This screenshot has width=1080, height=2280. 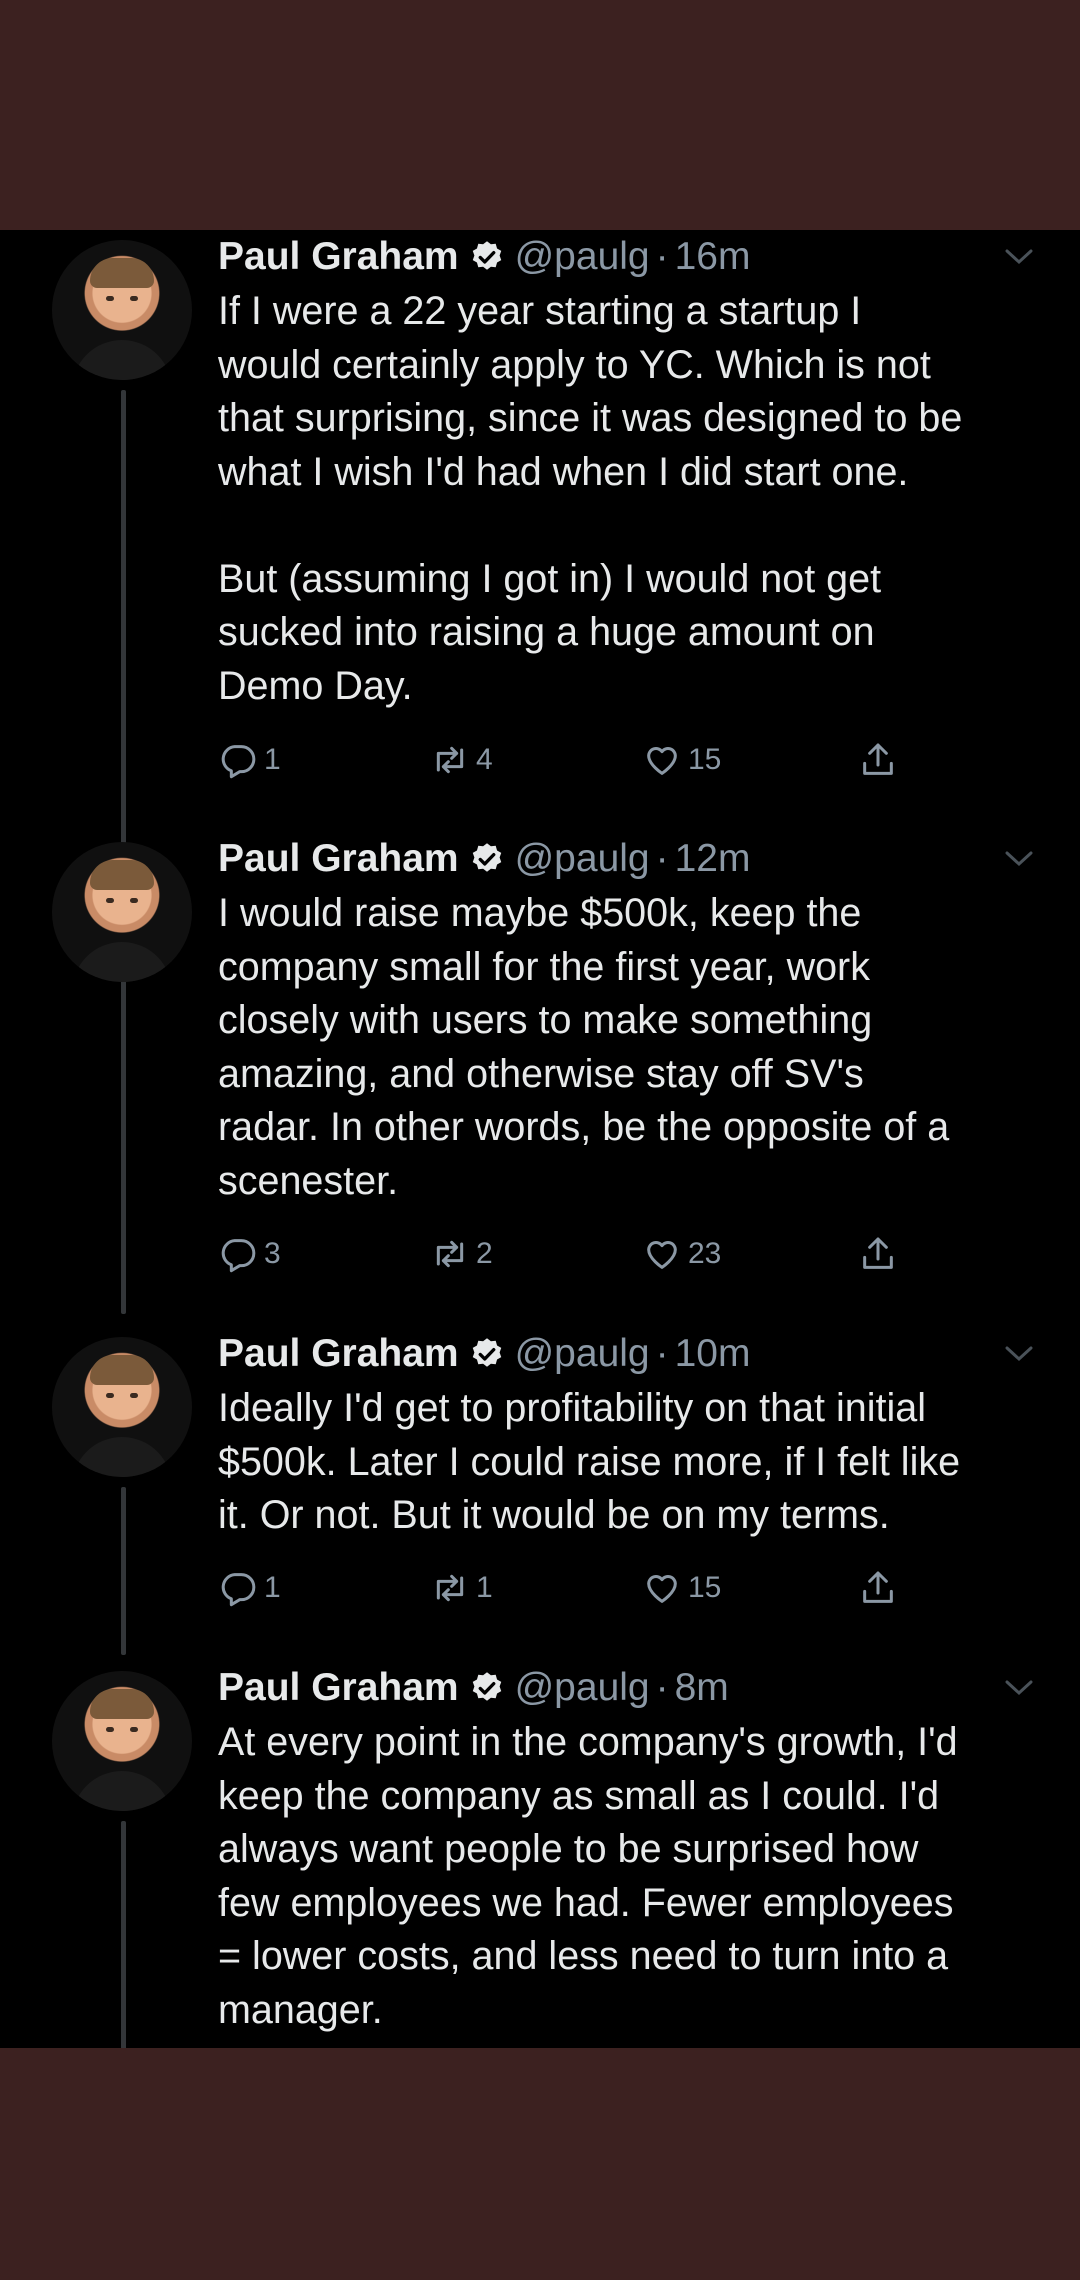 What do you see at coordinates (713, 257) in the screenshot?
I see `tweet-timestamp: 16m` at bounding box center [713, 257].